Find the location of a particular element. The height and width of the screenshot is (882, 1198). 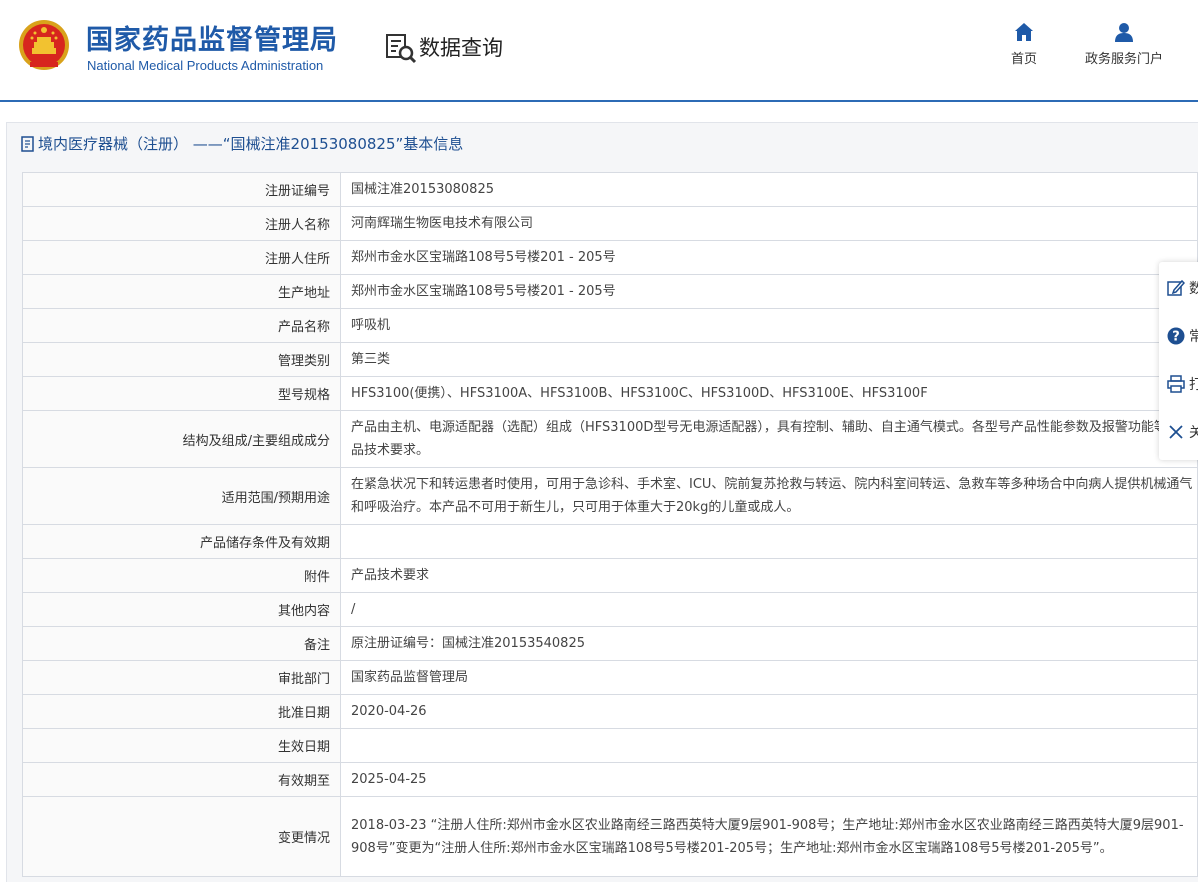

side-tool-feedback: 数 is located at coordinates (1178, 288).